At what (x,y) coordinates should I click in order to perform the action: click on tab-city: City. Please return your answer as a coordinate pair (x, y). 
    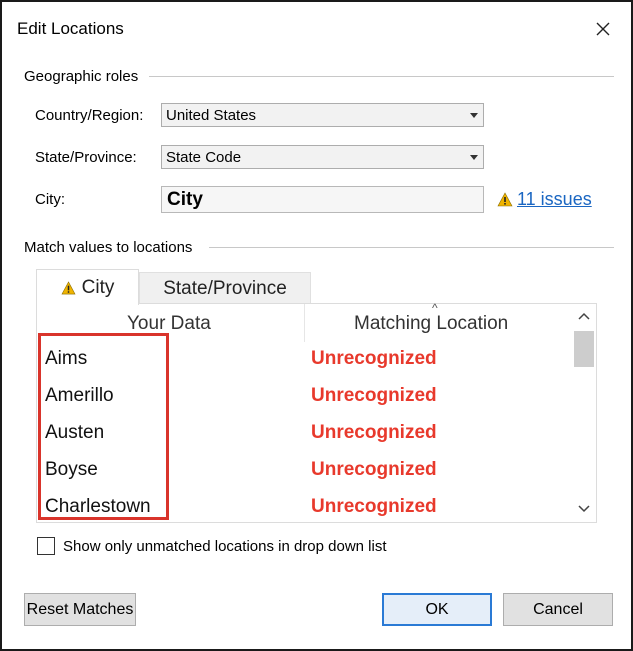
    Looking at the image, I should click on (87, 287).